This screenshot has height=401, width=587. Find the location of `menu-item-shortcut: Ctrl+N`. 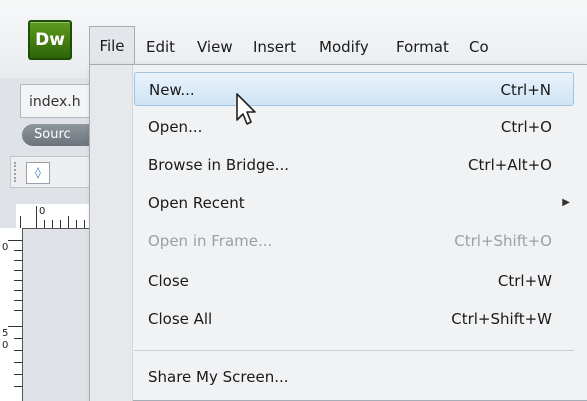

menu-item-shortcut: Ctrl+N is located at coordinates (525, 90).